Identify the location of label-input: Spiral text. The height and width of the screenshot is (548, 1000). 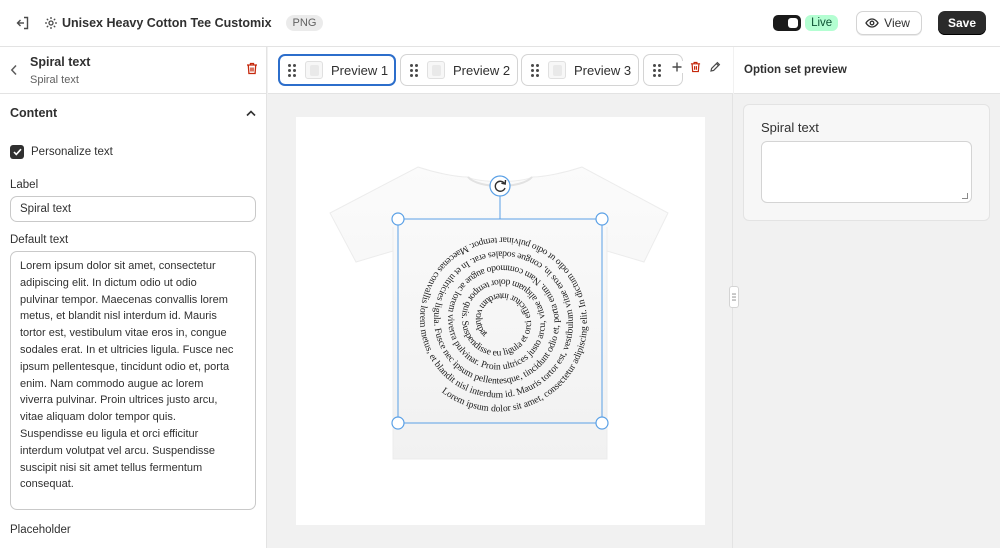
(133, 209).